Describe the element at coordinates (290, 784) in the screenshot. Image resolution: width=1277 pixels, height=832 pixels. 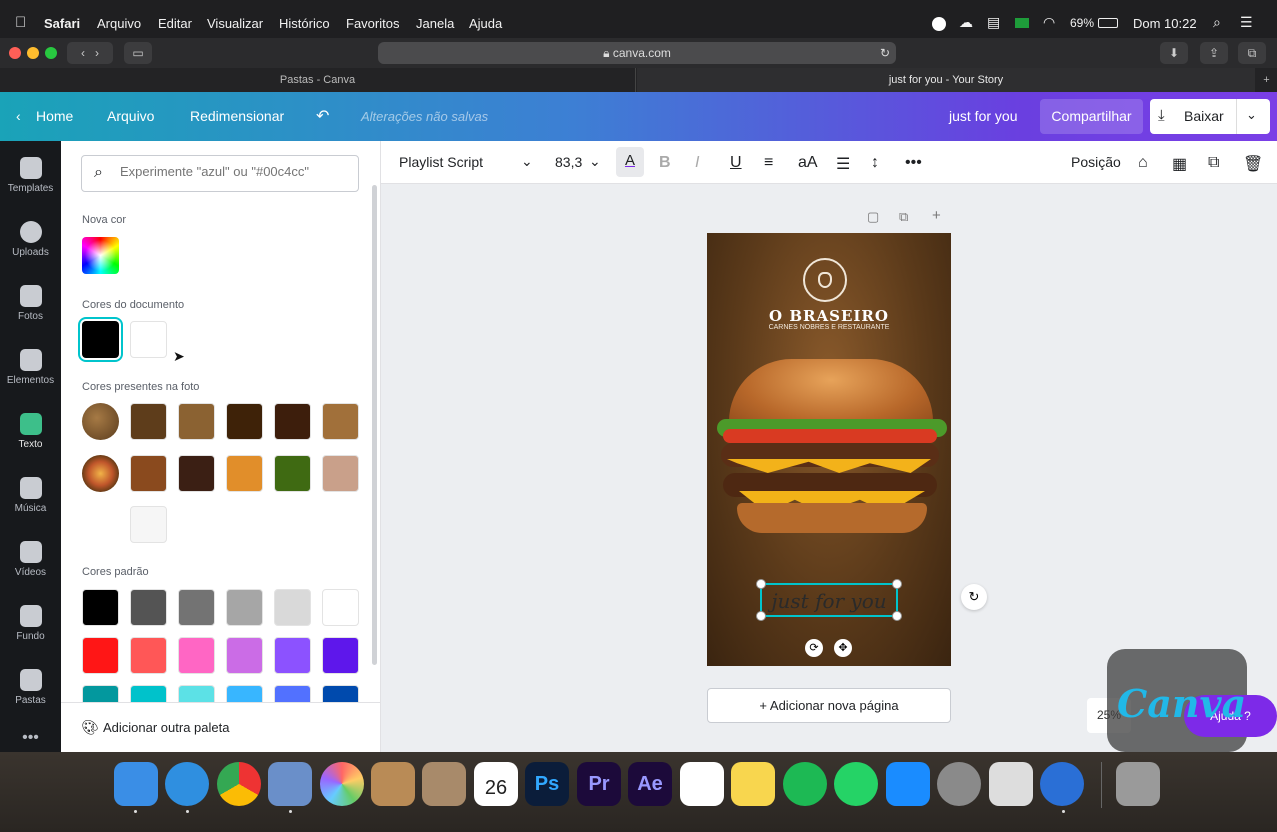
I see `mail-icon` at that location.